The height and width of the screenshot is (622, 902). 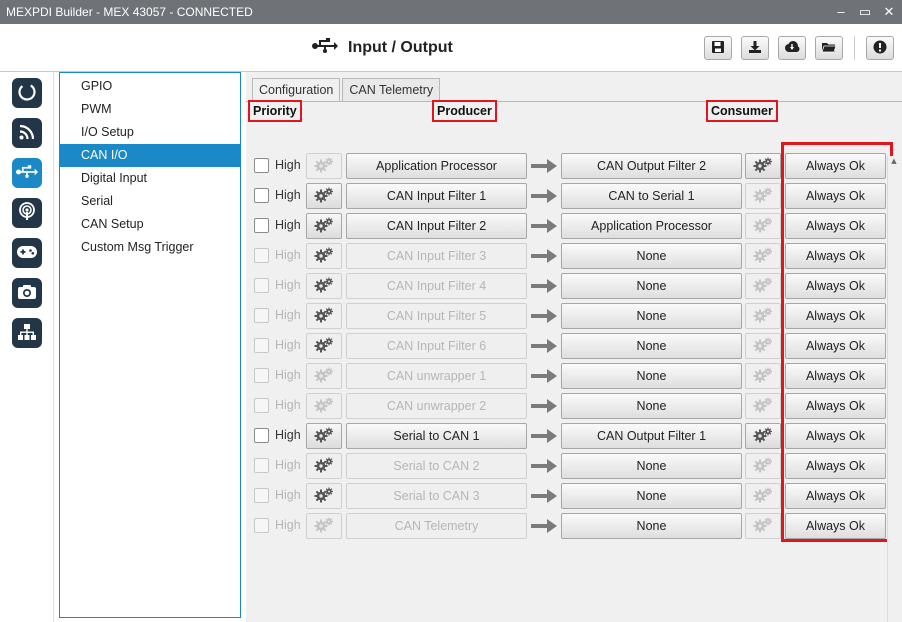 What do you see at coordinates (436, 316) in the screenshot?
I see `producer-selector: CAN Input Filter 5` at bounding box center [436, 316].